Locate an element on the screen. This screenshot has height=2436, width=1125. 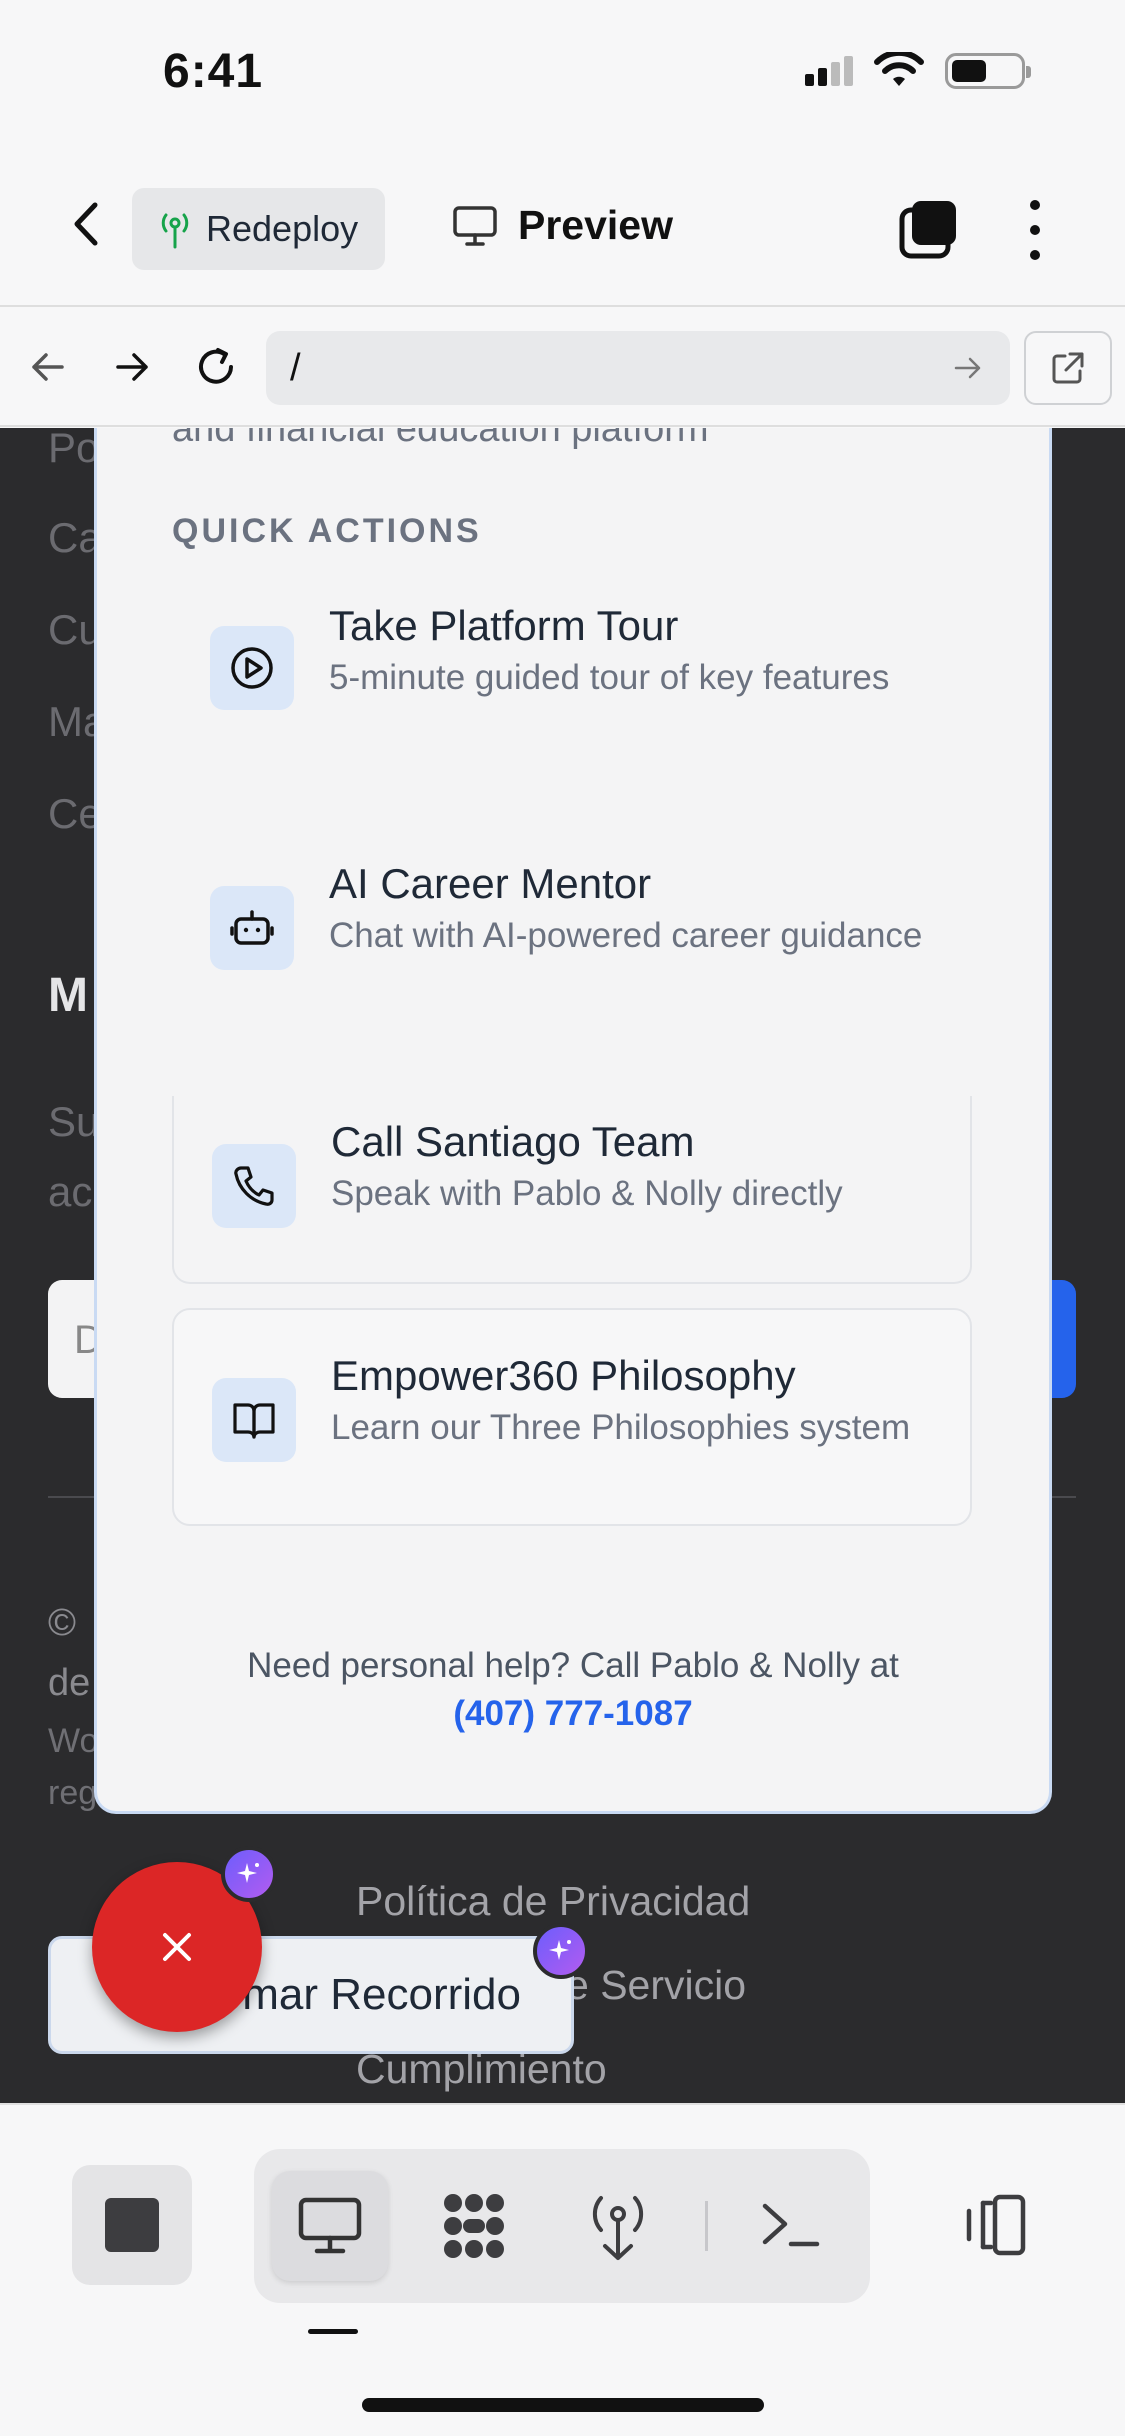
stop-button is located at coordinates (132, 2225).